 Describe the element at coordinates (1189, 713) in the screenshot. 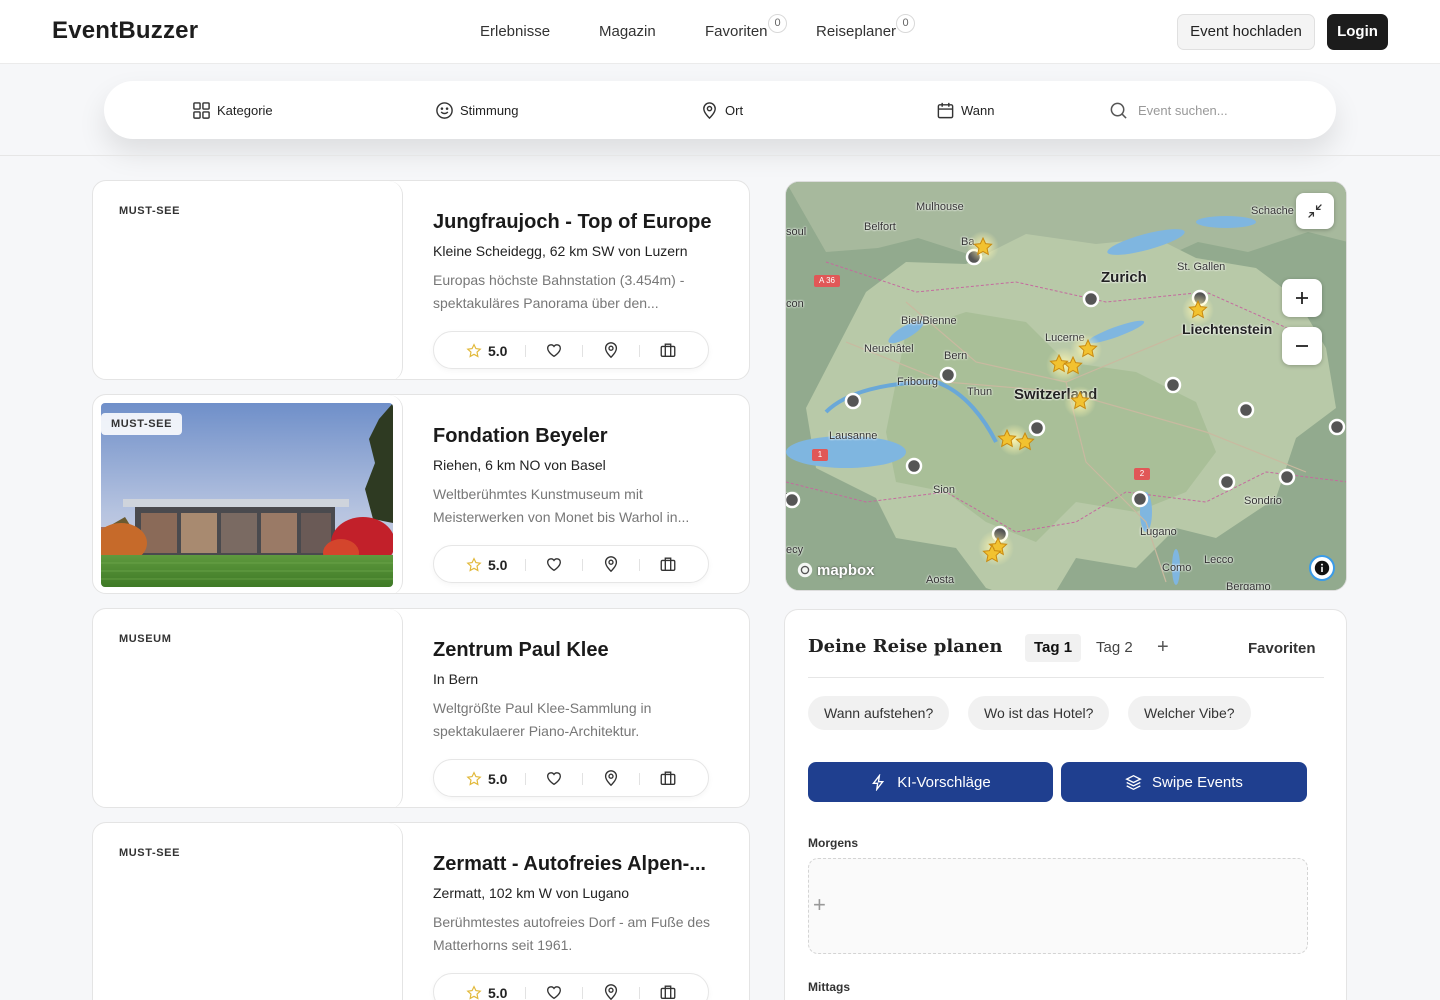

I see `question-chip-vibe: Welcher Vibe?` at that location.